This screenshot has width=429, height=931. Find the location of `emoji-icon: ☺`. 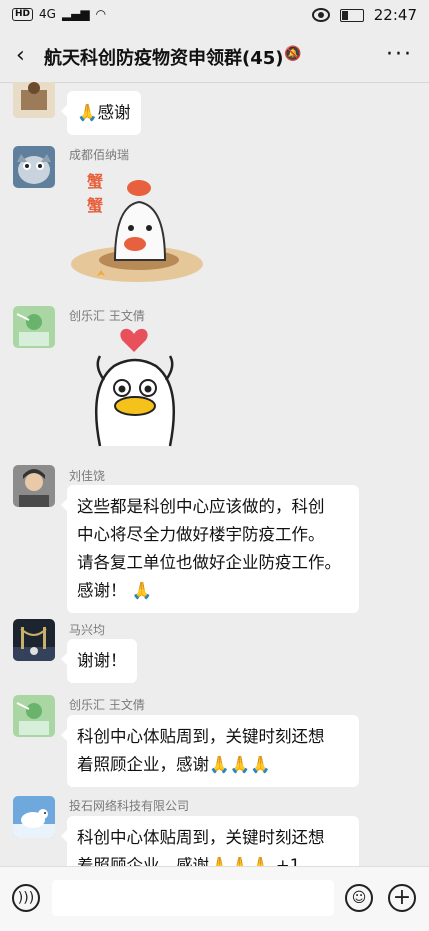

emoji-icon: ☺ is located at coordinates (359, 898).